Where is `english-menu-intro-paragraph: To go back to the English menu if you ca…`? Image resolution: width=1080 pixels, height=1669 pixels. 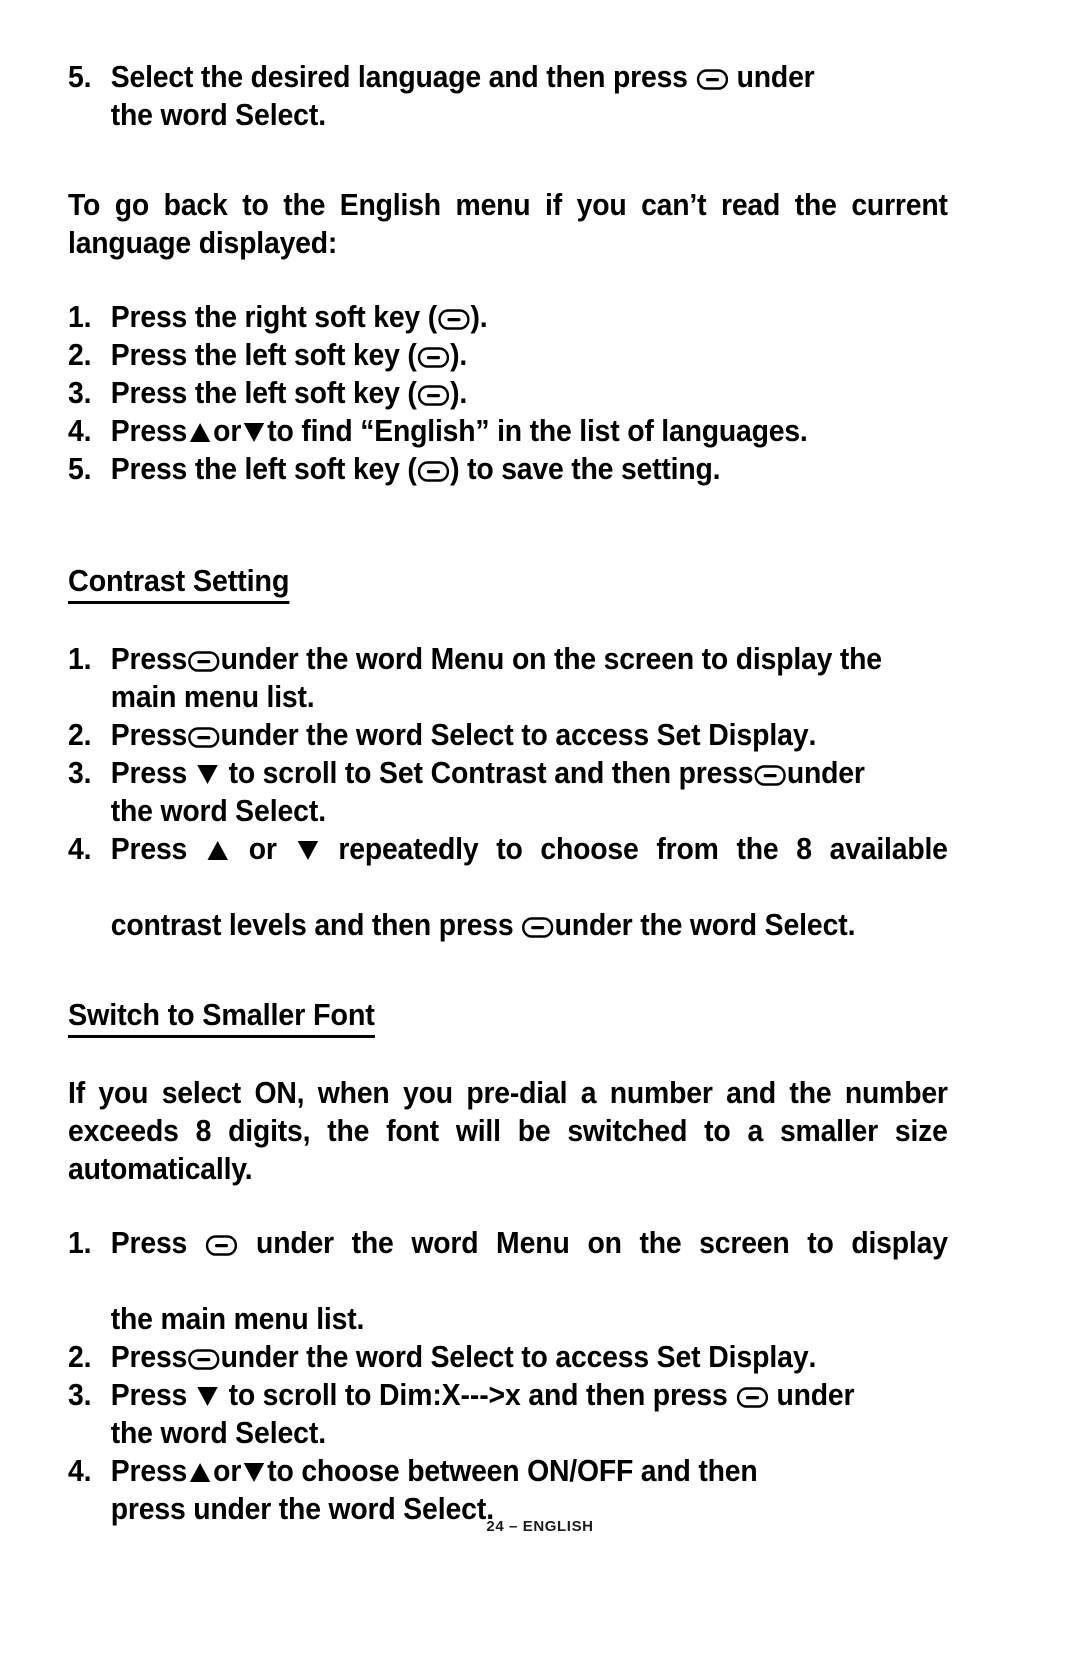 english-menu-intro-paragraph: To go back to the English menu if you ca… is located at coordinates (508, 224).